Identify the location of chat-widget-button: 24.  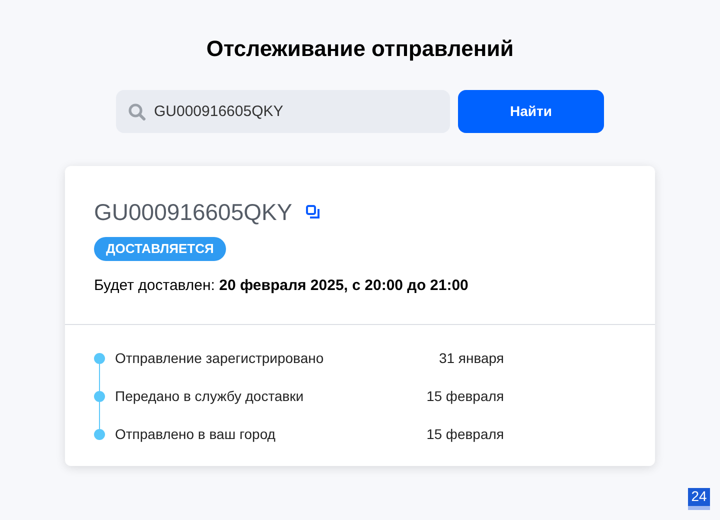
(699, 499).